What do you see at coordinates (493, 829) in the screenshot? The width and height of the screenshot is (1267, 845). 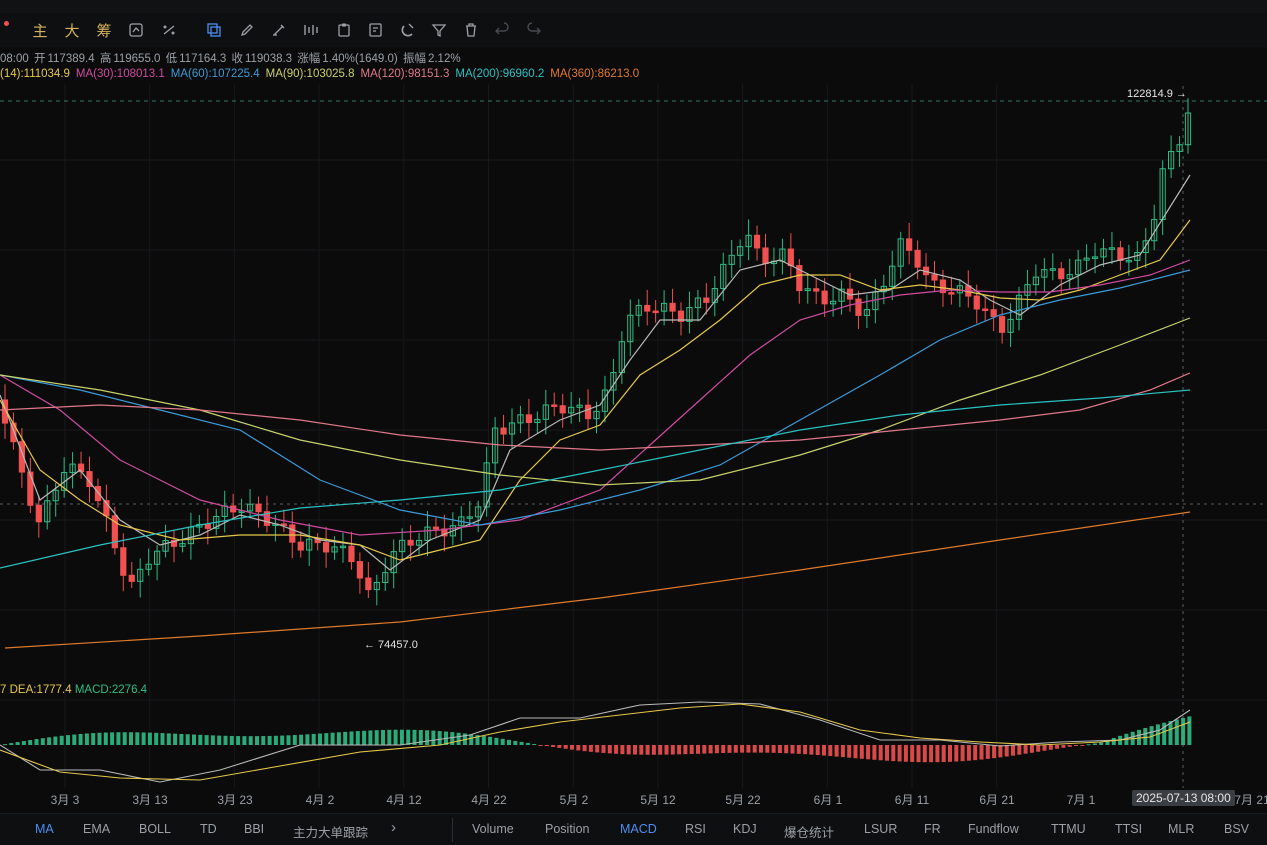 I see `tab-volume: Volume` at bounding box center [493, 829].